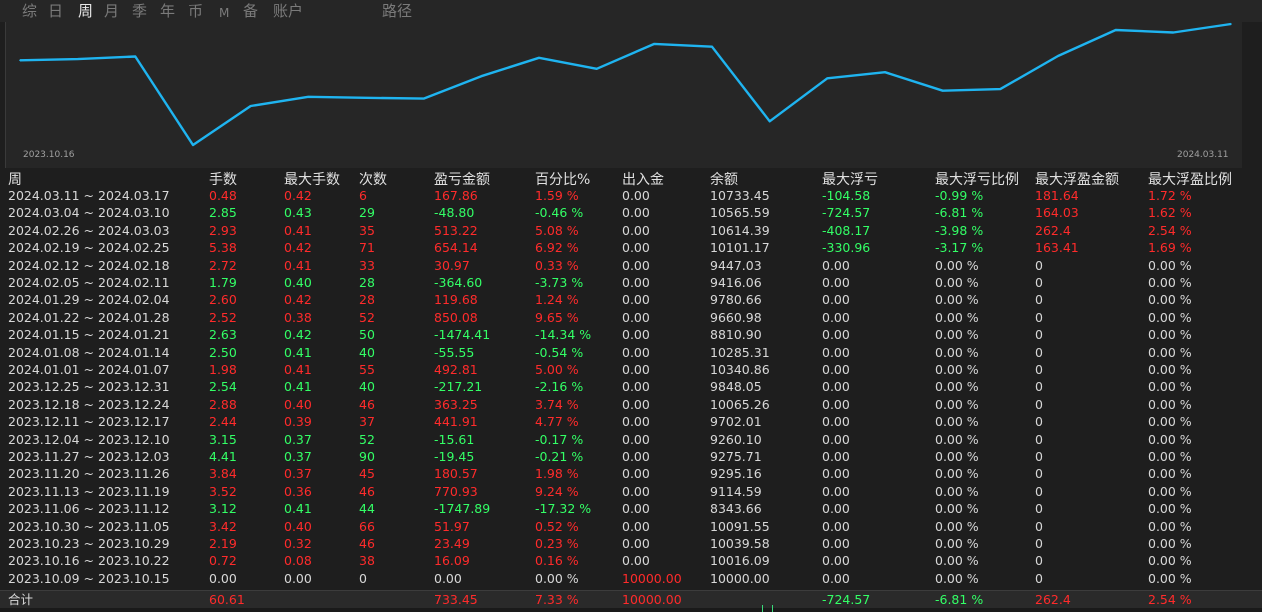  What do you see at coordinates (1203, 155) in the screenshot?
I see `chart-end-date: 2024.03.11` at bounding box center [1203, 155].